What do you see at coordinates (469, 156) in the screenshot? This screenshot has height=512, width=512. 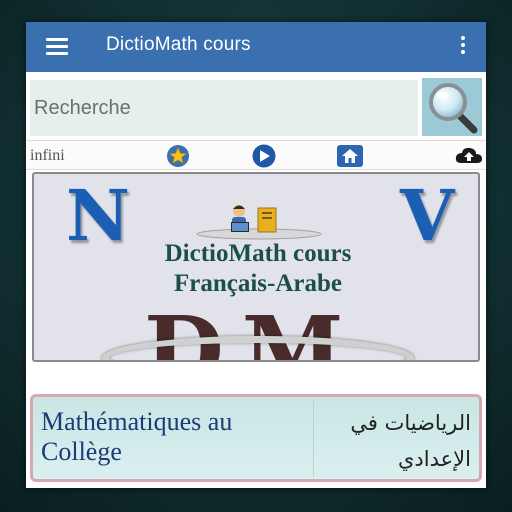 I see `cloud-upload-icon` at bounding box center [469, 156].